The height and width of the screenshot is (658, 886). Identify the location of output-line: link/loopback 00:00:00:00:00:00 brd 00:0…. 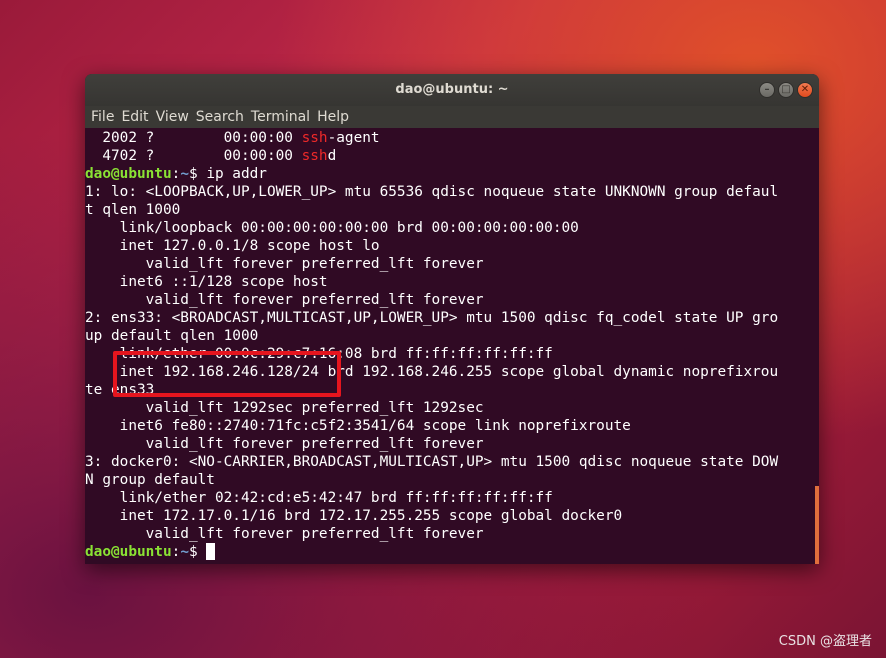
(332, 228).